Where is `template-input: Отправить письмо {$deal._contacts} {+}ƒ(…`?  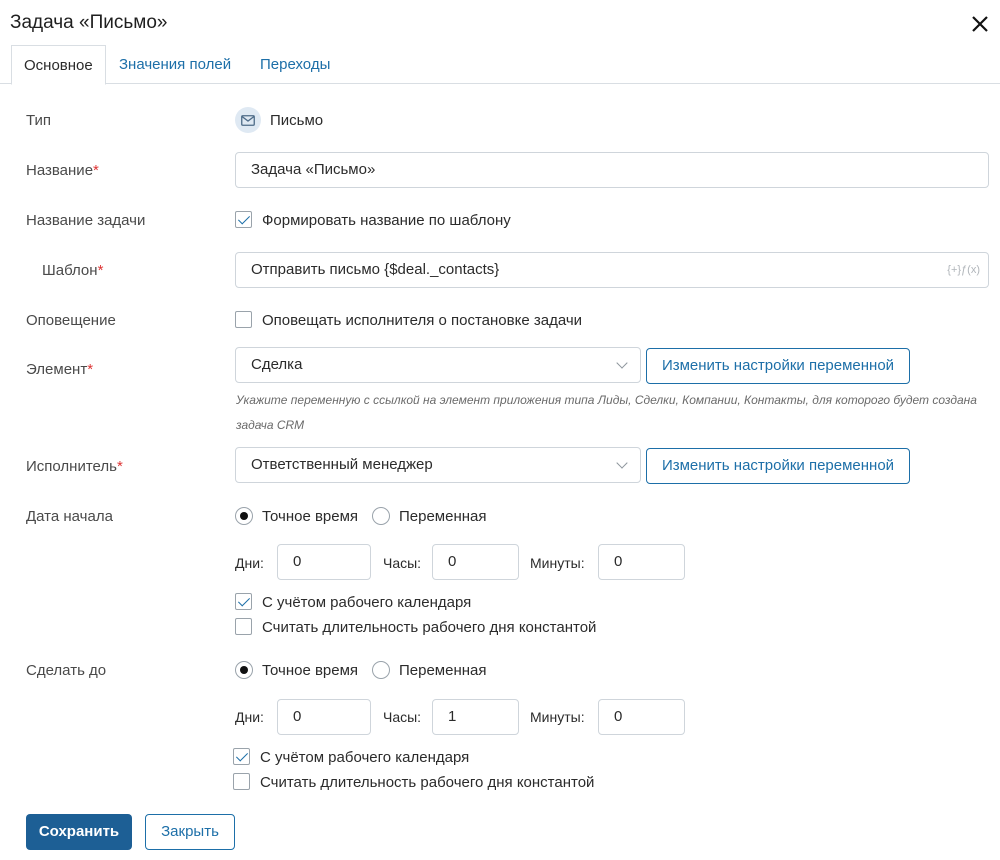 template-input: Отправить письмо {$deal._contacts} {+}ƒ(… is located at coordinates (612, 270).